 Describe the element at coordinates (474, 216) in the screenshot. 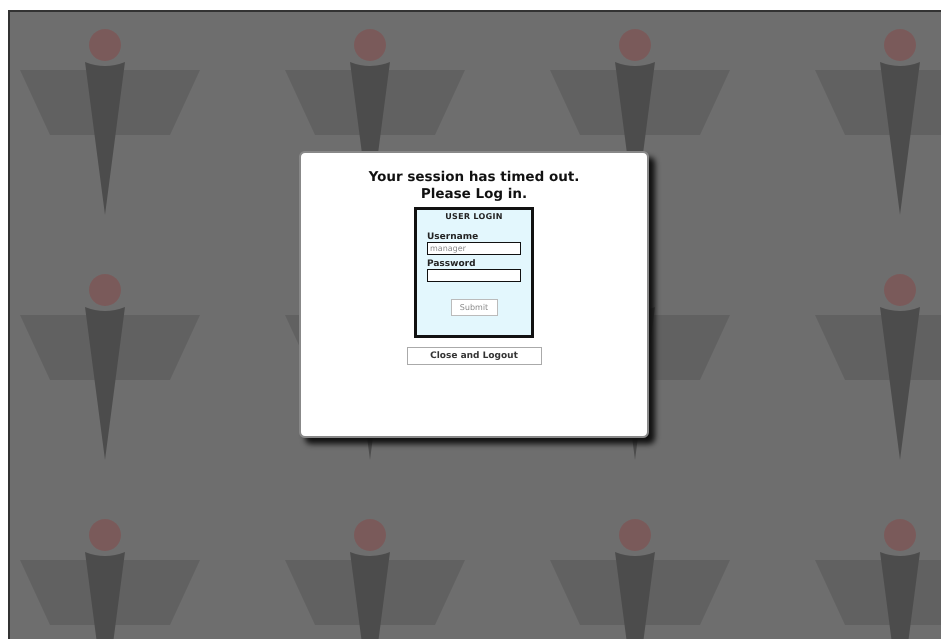

I see `panel-heading: USER LOGIN` at that location.